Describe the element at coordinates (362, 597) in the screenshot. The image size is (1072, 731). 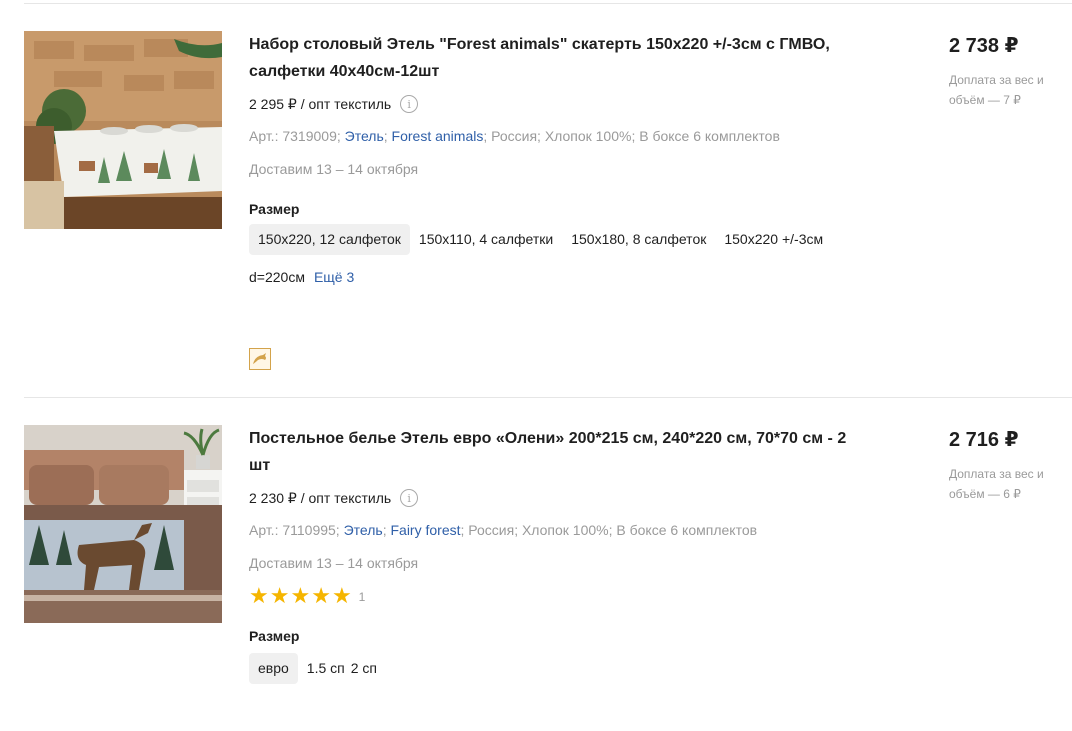
I see `rating-count: 1` at that location.